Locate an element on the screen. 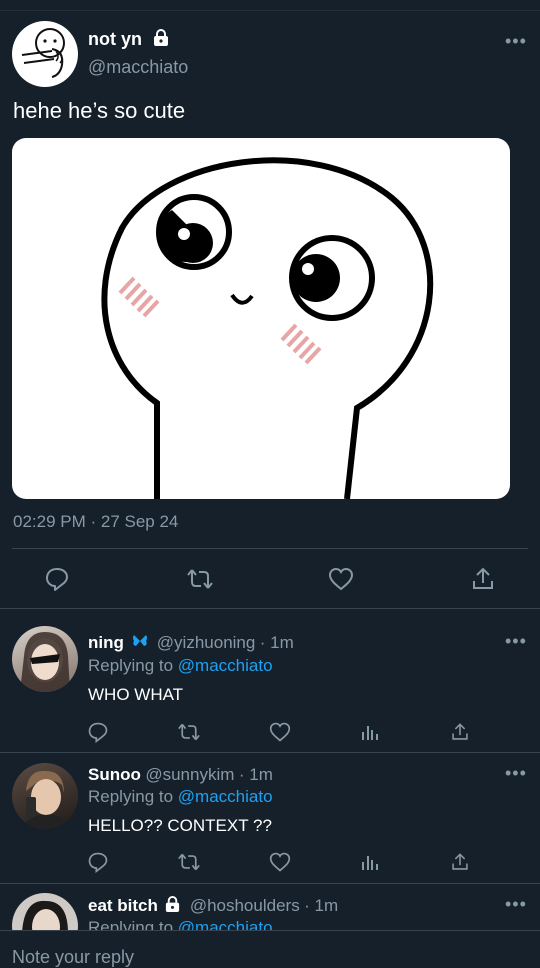 The height and width of the screenshot is (968, 540). author-handle: @macchiato is located at coordinates (138, 67).